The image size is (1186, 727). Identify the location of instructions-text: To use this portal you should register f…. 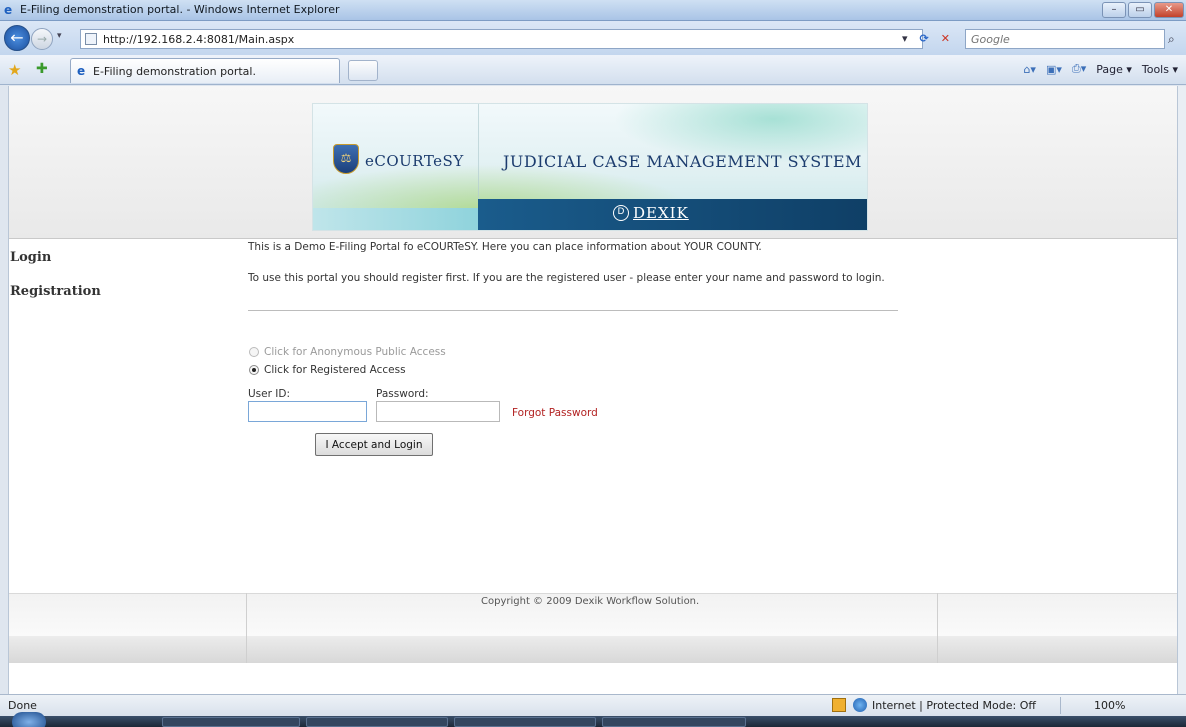
(566, 278).